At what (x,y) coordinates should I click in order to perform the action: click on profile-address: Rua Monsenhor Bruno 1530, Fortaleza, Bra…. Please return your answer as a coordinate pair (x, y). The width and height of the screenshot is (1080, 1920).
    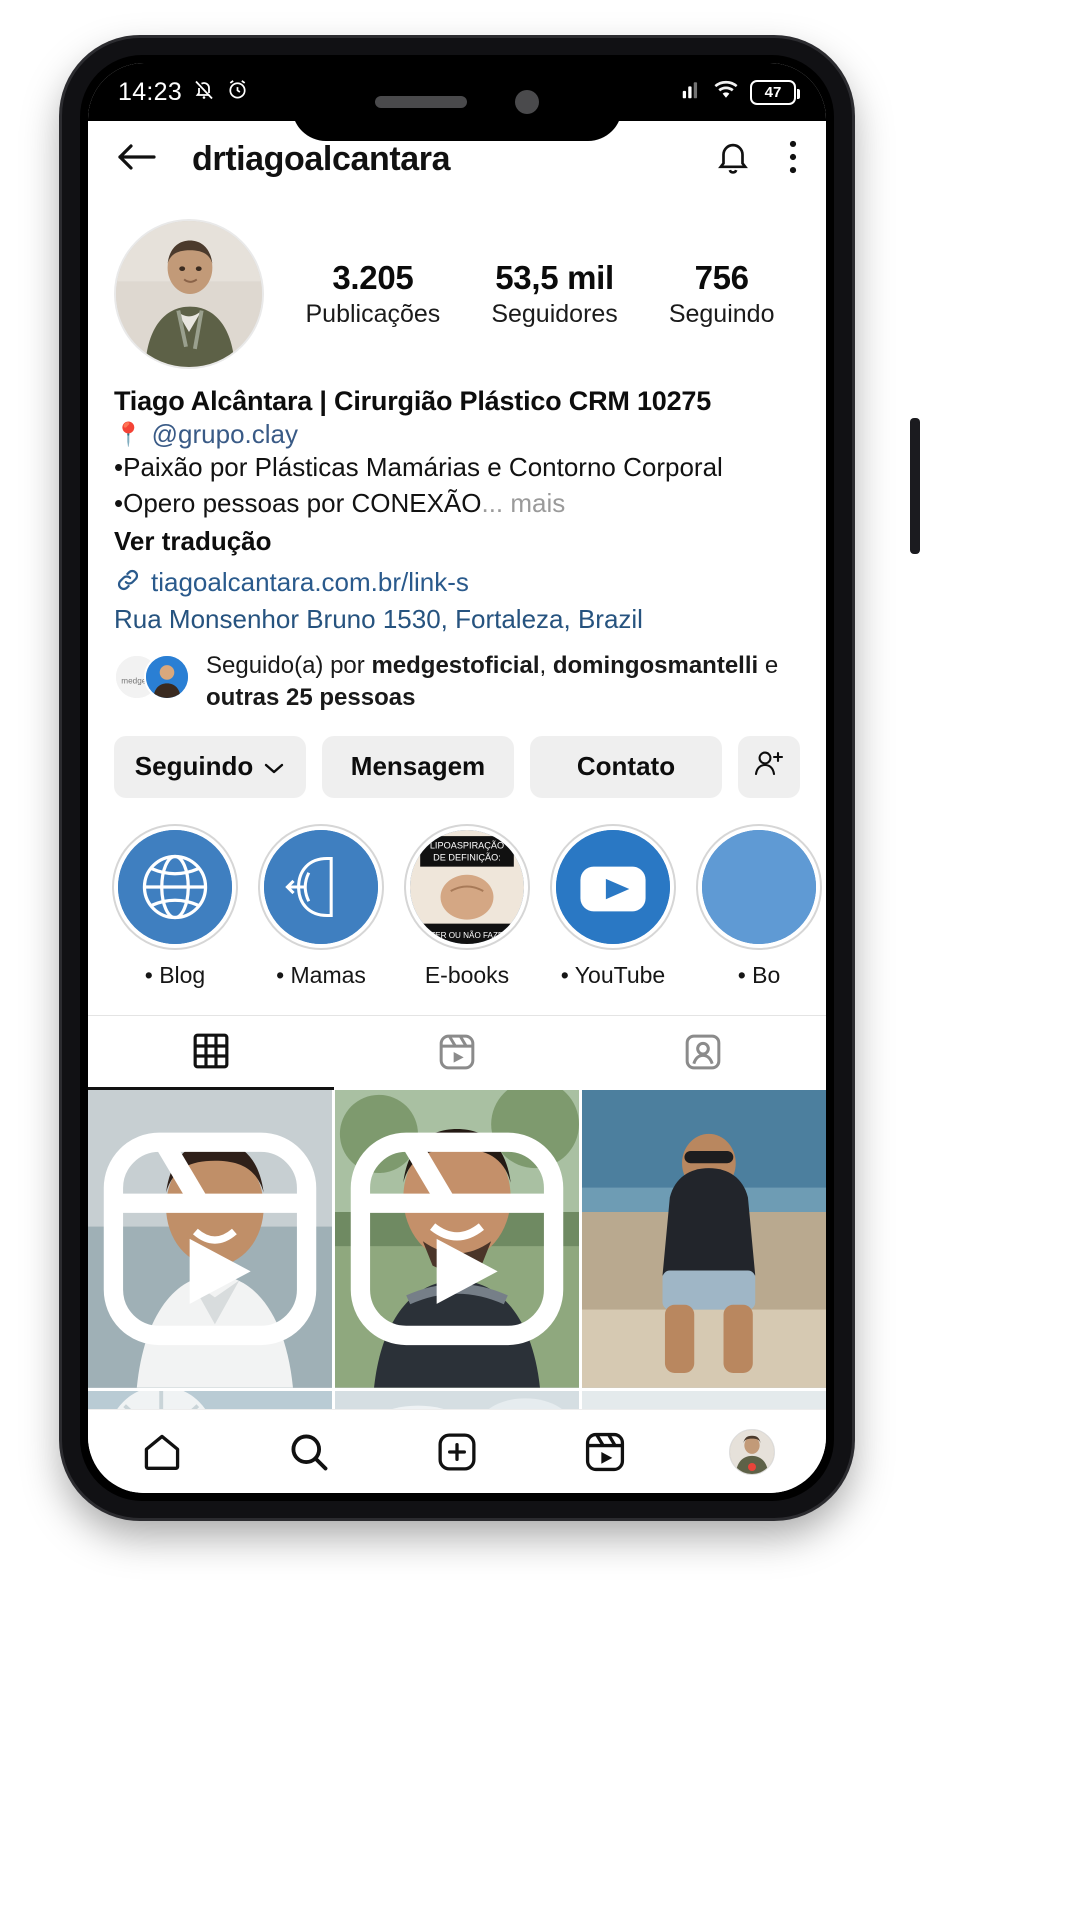
    Looking at the image, I should click on (457, 619).